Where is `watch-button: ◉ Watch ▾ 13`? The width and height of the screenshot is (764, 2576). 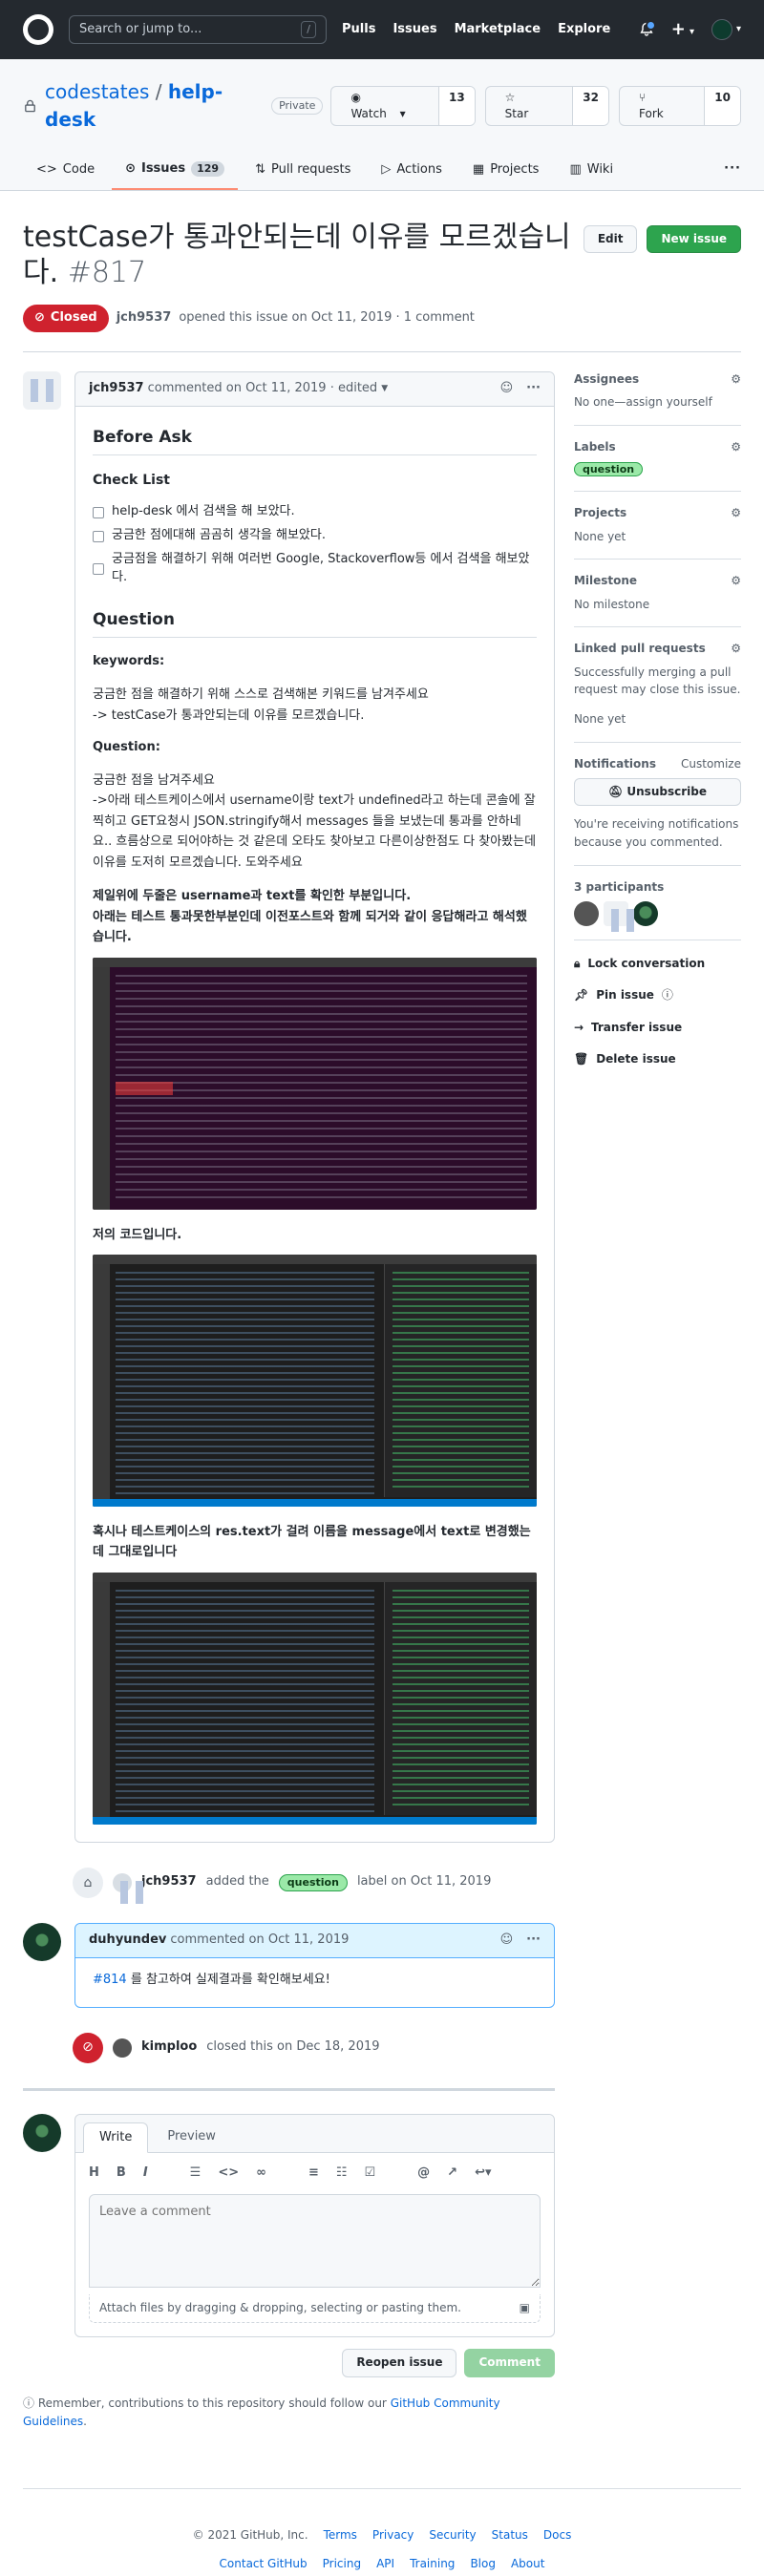
watch-button: ◉ Watch ▾ 13 is located at coordinates (403, 106).